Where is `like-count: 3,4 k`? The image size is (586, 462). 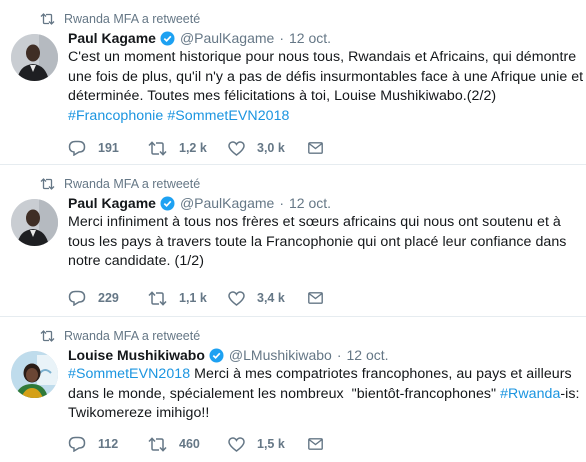
like-count: 3,4 k is located at coordinates (271, 298).